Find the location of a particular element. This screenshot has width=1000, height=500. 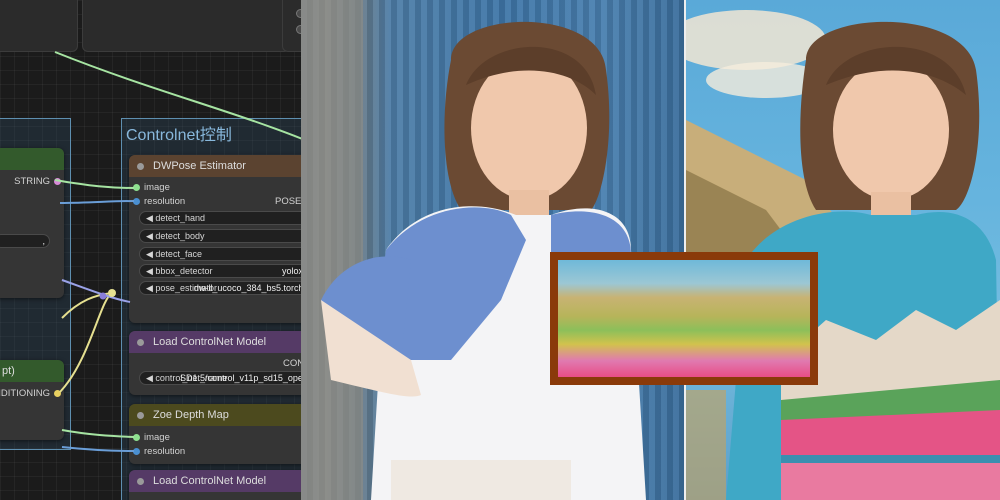

wire-conditioning is located at coordinates (86, 342).